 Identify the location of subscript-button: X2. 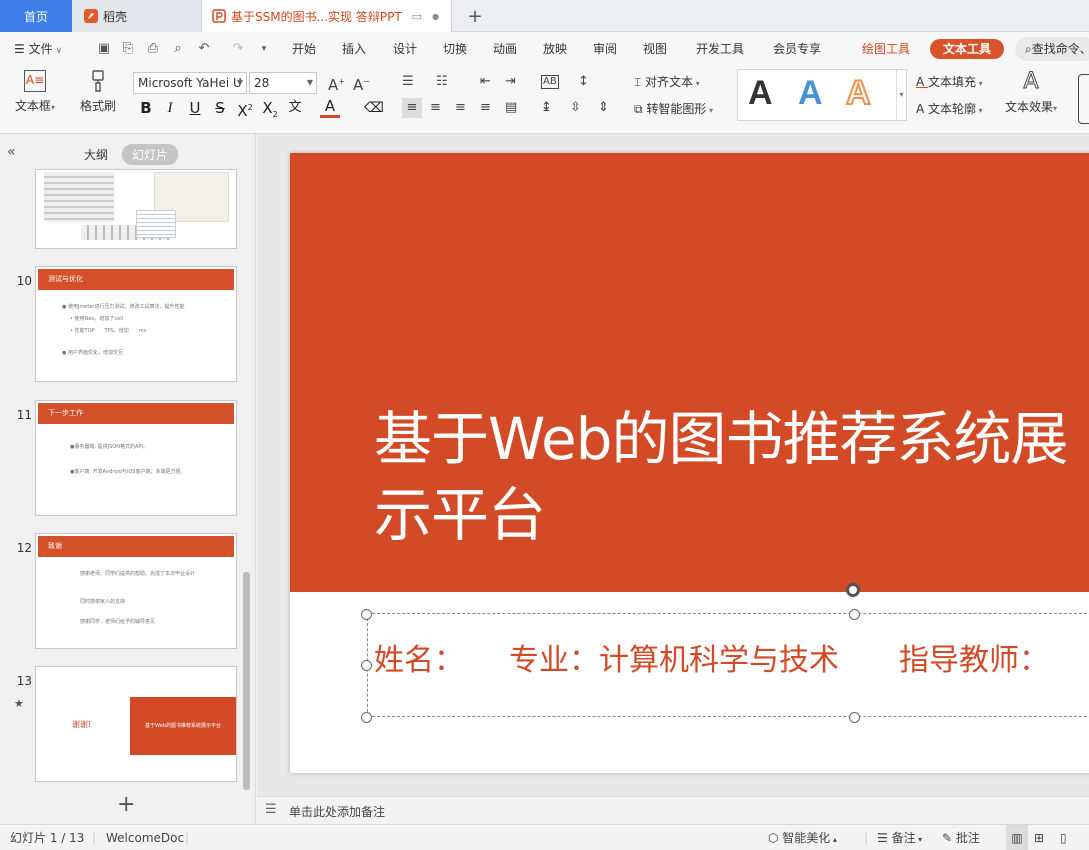
(270, 108).